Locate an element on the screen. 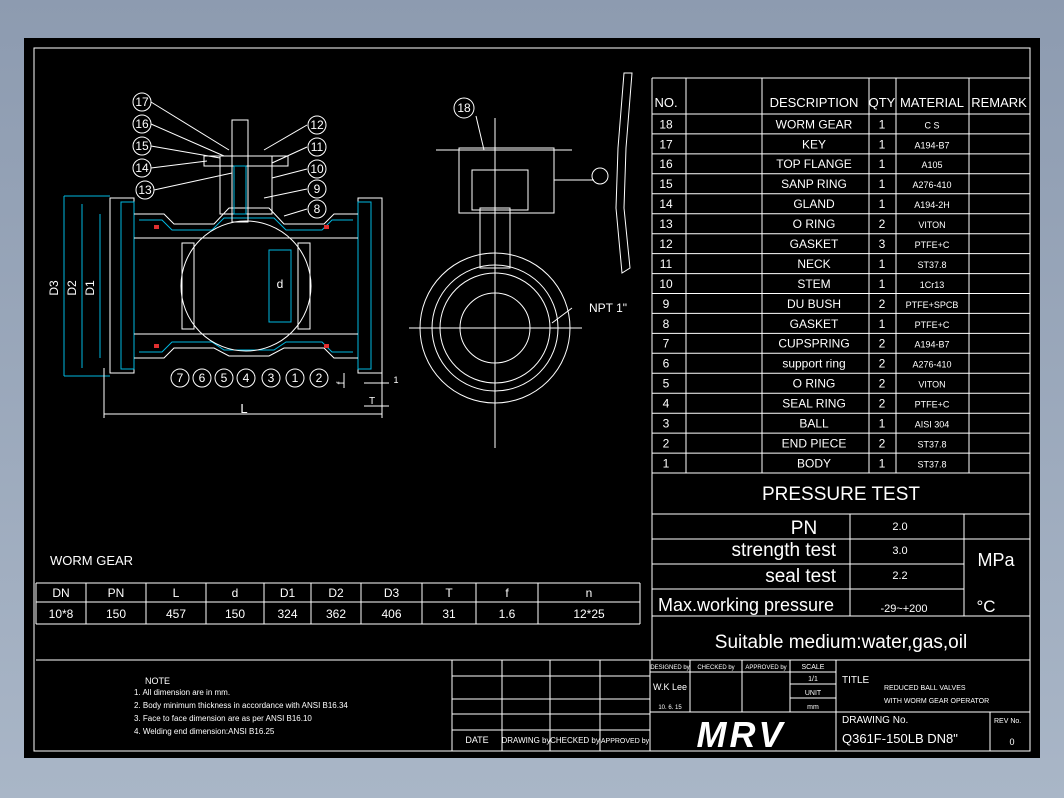 This screenshot has width=1064, height=798. notes-title: NOTE is located at coordinates (157, 681).